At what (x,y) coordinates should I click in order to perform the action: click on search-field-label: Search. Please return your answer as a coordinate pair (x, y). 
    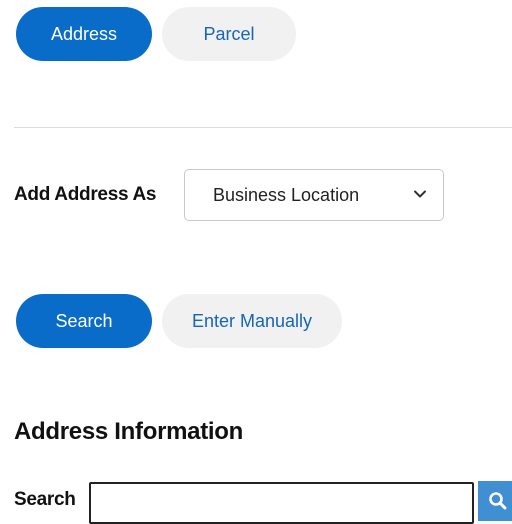
    Looking at the image, I should click on (45, 499).